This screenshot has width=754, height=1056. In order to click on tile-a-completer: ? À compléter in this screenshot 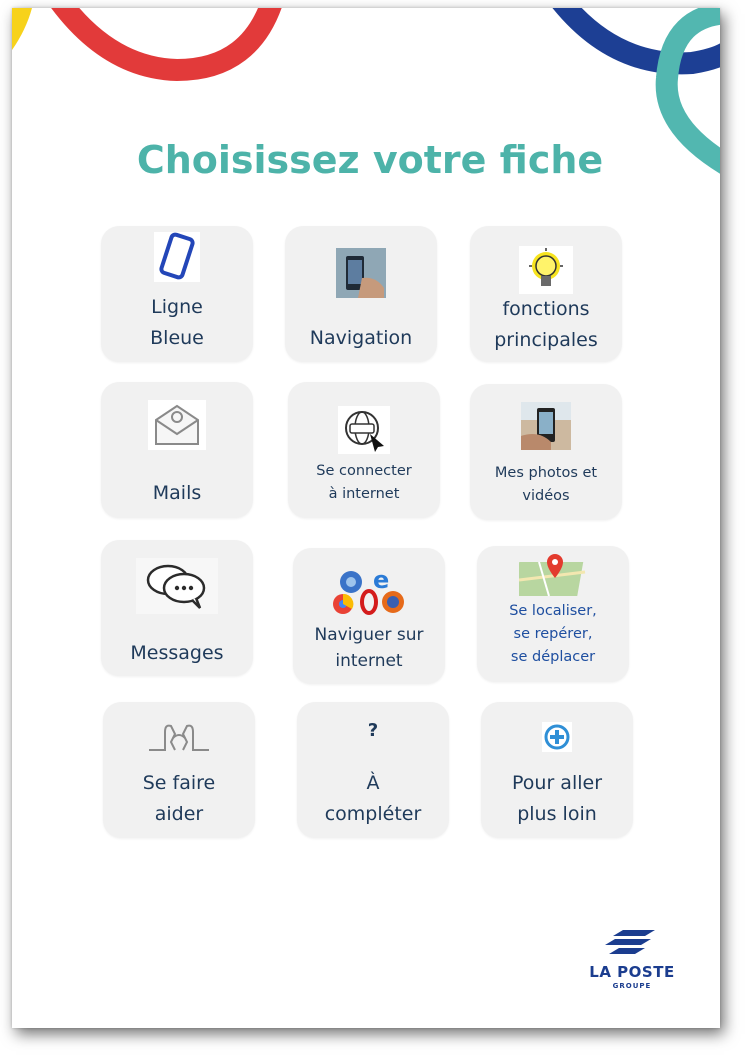, I will do `click(373, 770)`.